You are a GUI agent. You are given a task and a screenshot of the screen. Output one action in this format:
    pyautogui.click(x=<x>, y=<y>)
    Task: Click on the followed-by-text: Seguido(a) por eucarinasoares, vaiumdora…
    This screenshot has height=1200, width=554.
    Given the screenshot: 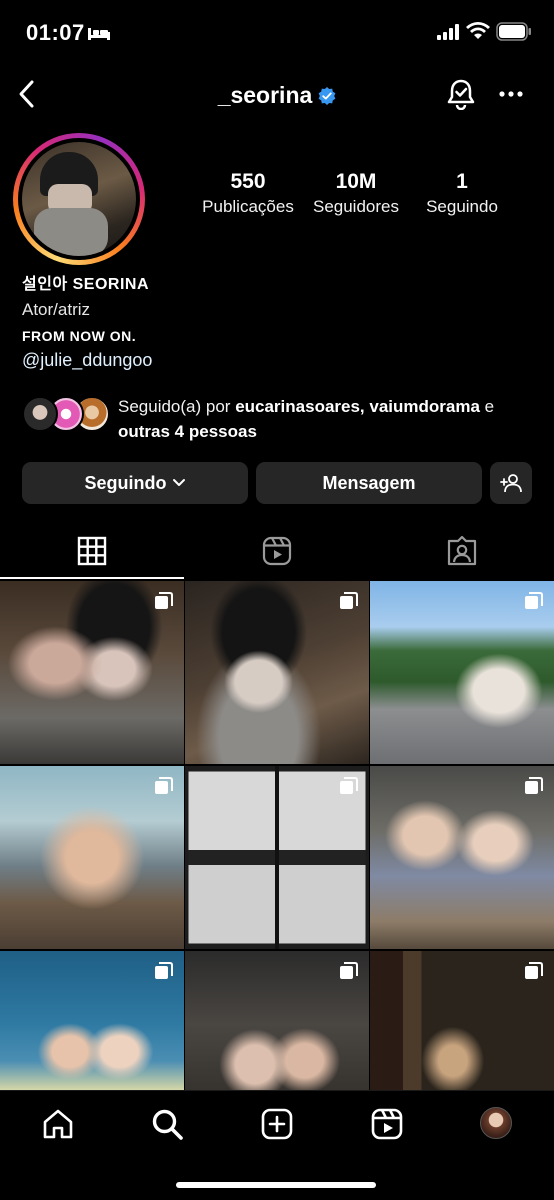 What is the action you would take?
    pyautogui.click(x=306, y=419)
    